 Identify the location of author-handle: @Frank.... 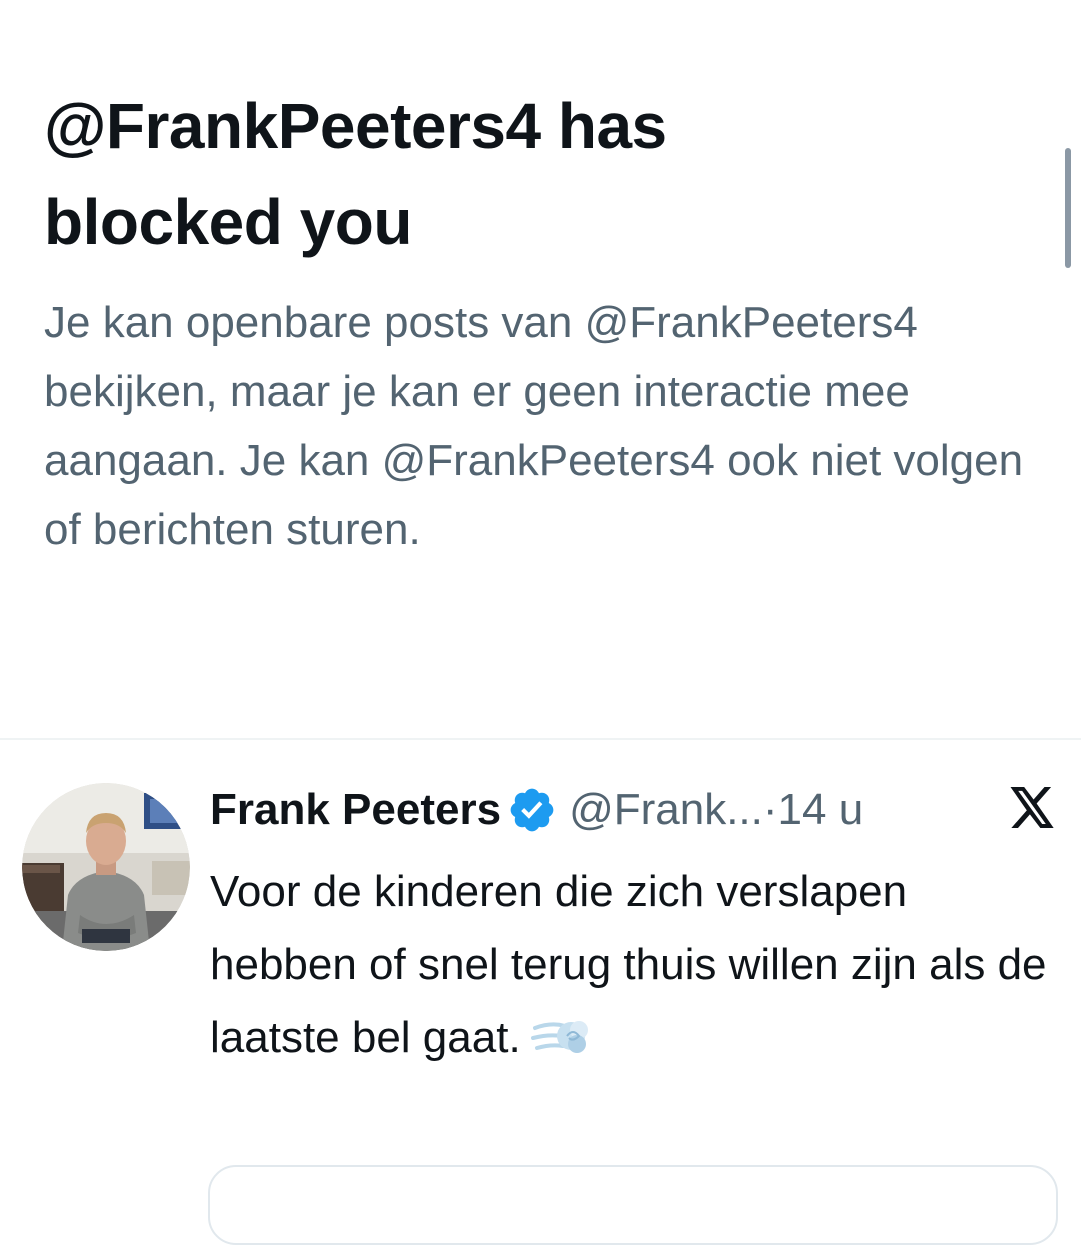
(666, 810).